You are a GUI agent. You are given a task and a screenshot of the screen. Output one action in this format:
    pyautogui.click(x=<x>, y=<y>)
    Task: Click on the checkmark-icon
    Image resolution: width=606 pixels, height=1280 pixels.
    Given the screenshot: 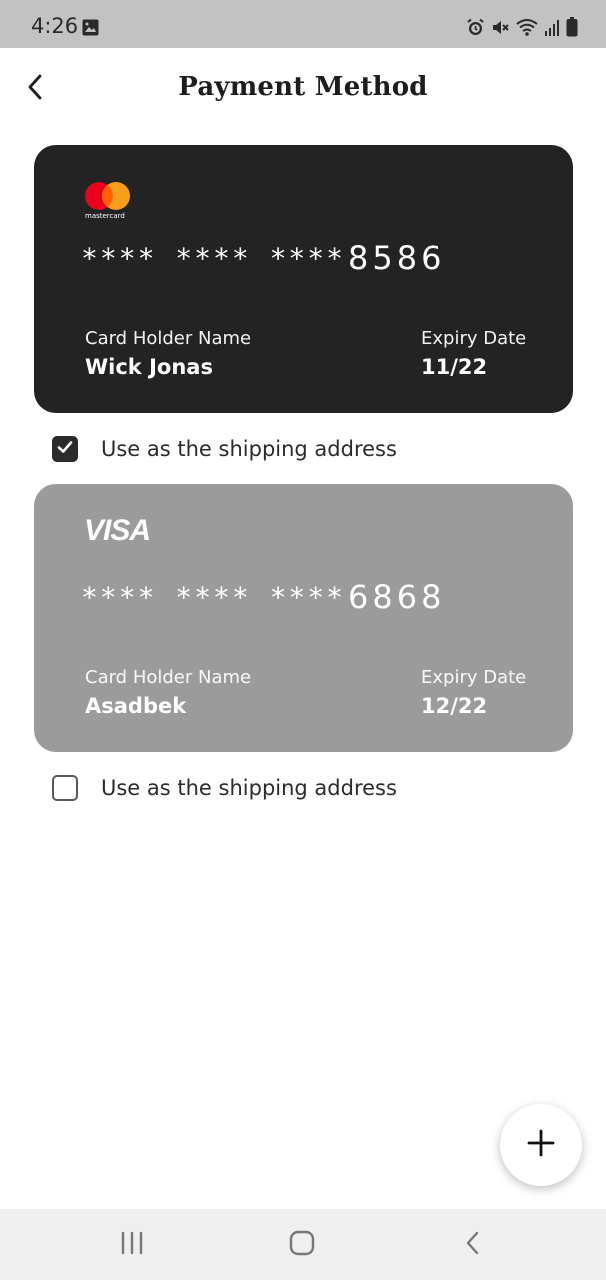 What is the action you would take?
    pyautogui.click(x=65, y=449)
    